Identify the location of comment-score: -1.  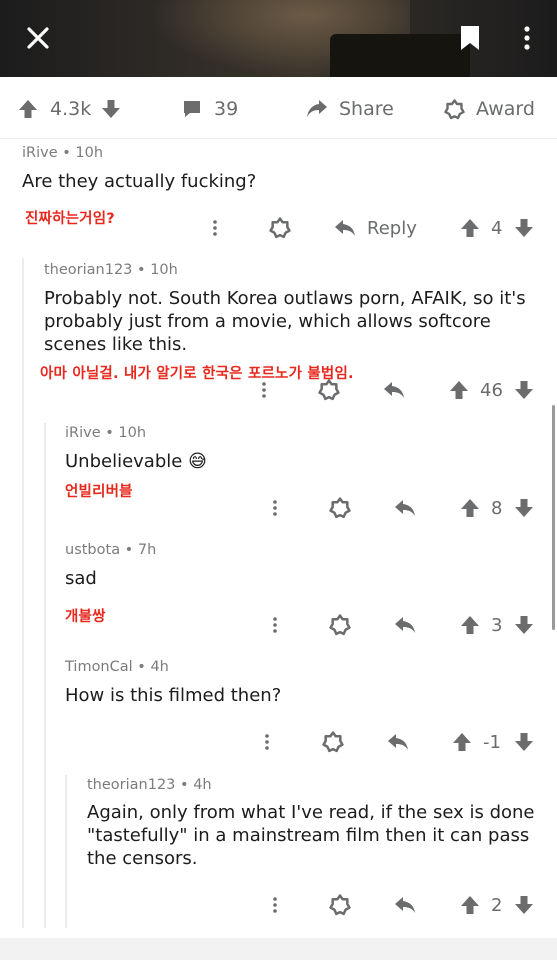
(492, 742).